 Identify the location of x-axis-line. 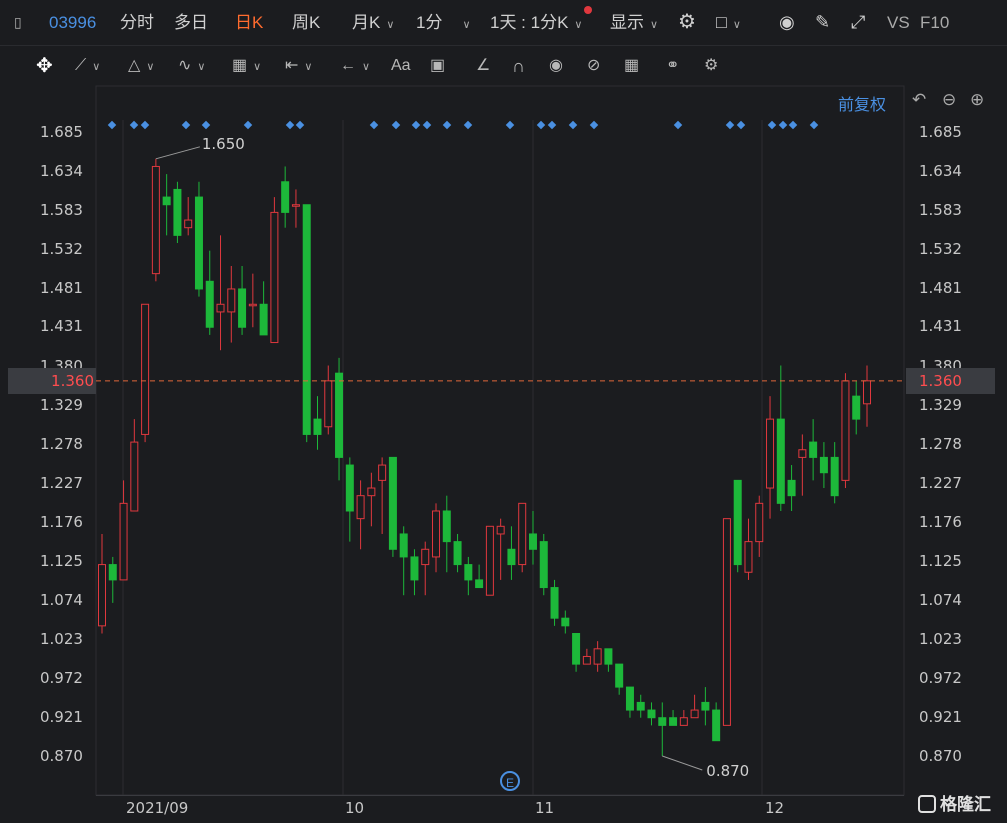
(500, 795).